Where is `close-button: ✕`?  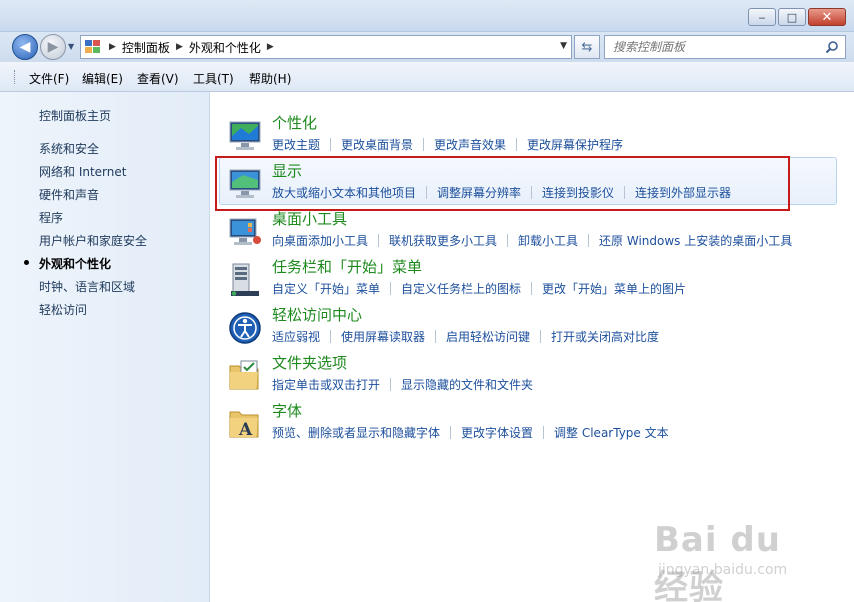
close-button: ✕ is located at coordinates (827, 17).